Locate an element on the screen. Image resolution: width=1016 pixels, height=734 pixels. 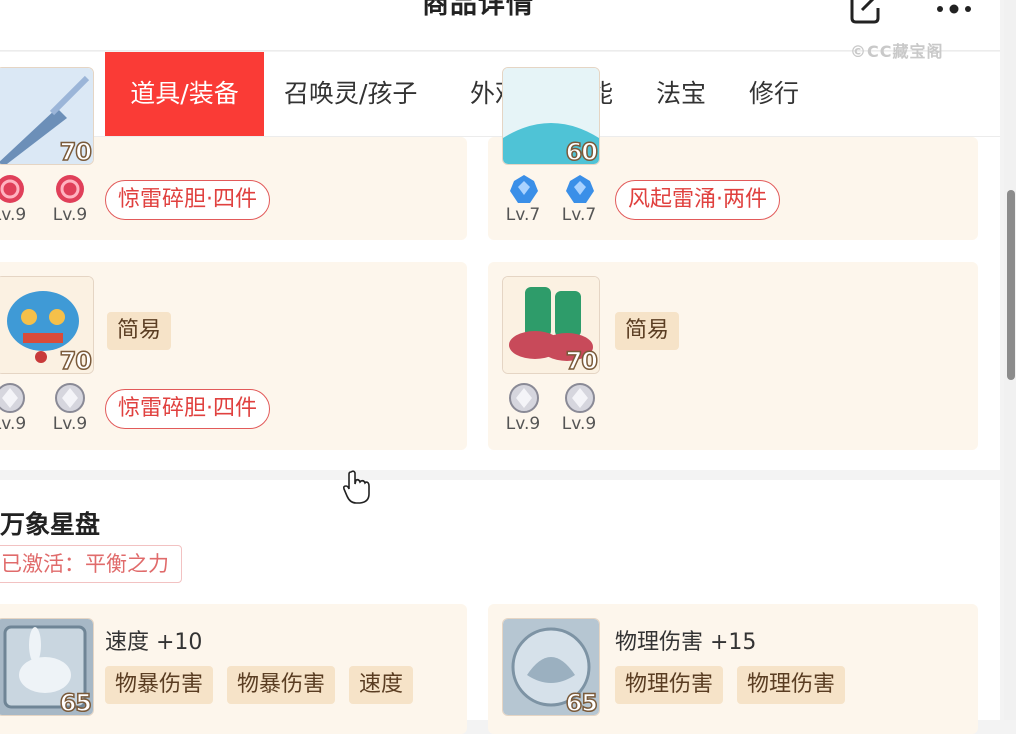
hand-cursor-icon is located at coordinates (356, 487).